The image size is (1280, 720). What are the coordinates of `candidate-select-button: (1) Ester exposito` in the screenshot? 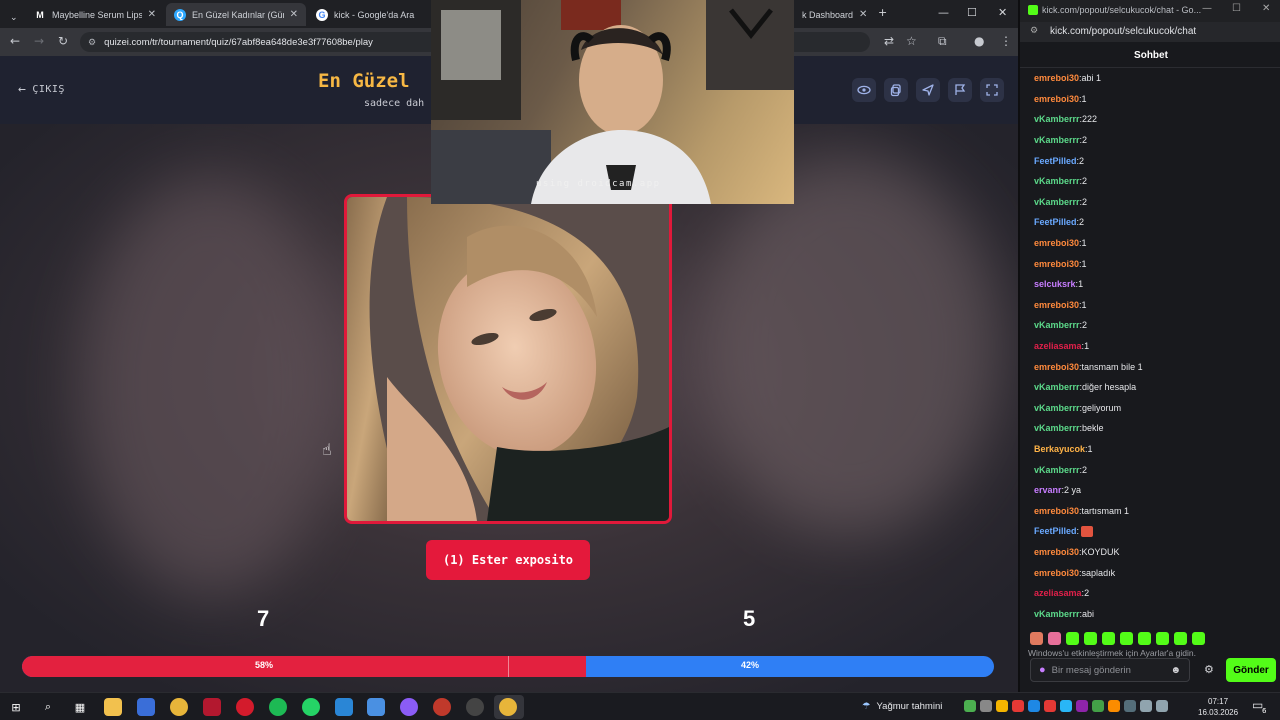 It's located at (508, 560).